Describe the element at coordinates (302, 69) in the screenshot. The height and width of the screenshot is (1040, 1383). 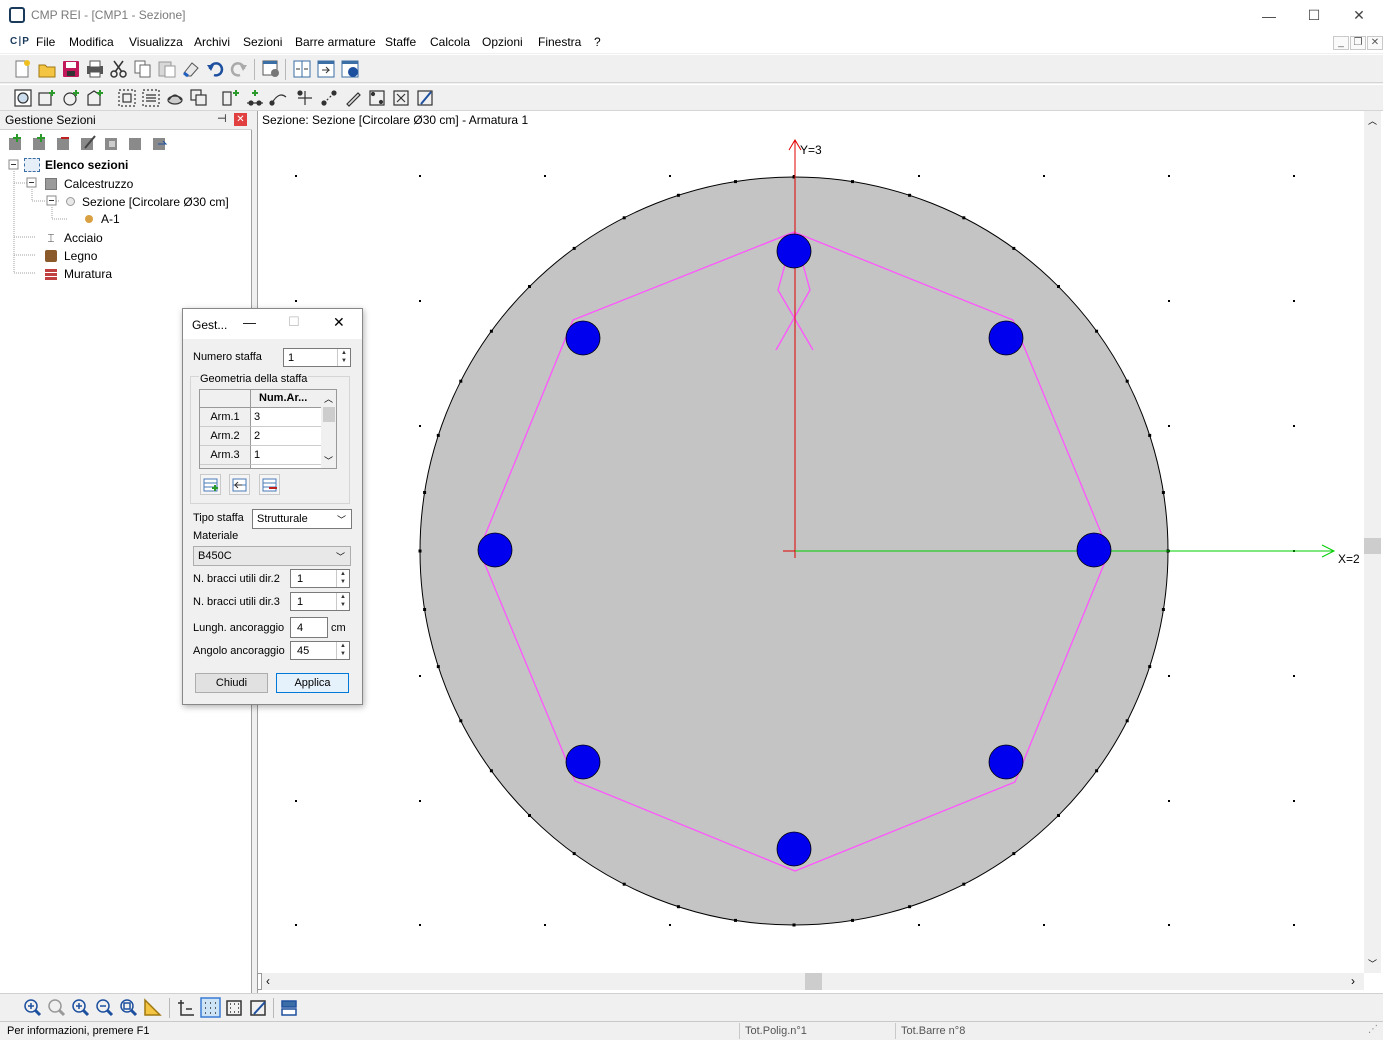
I see `tile-windows-icon` at that location.